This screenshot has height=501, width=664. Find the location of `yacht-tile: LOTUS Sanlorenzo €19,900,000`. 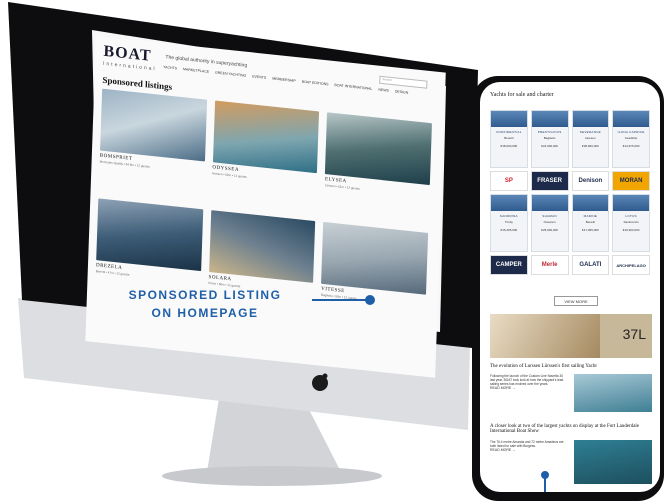

yacht-tile: LOTUS Sanlorenzo €19,900,000 is located at coordinates (631, 223).